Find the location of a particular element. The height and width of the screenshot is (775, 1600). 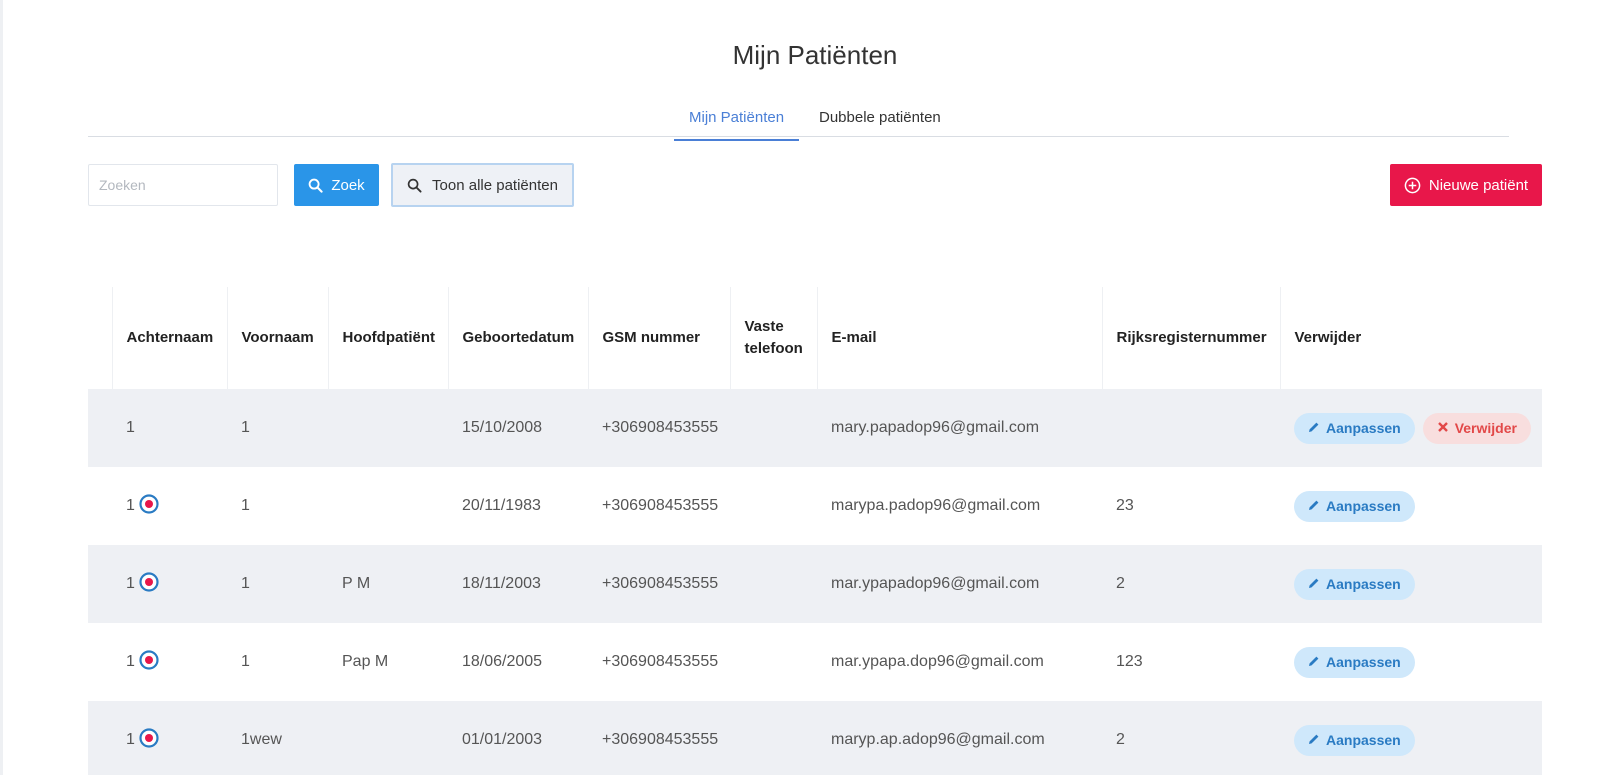

column-header-lastname: Achternaam is located at coordinates (169, 338).